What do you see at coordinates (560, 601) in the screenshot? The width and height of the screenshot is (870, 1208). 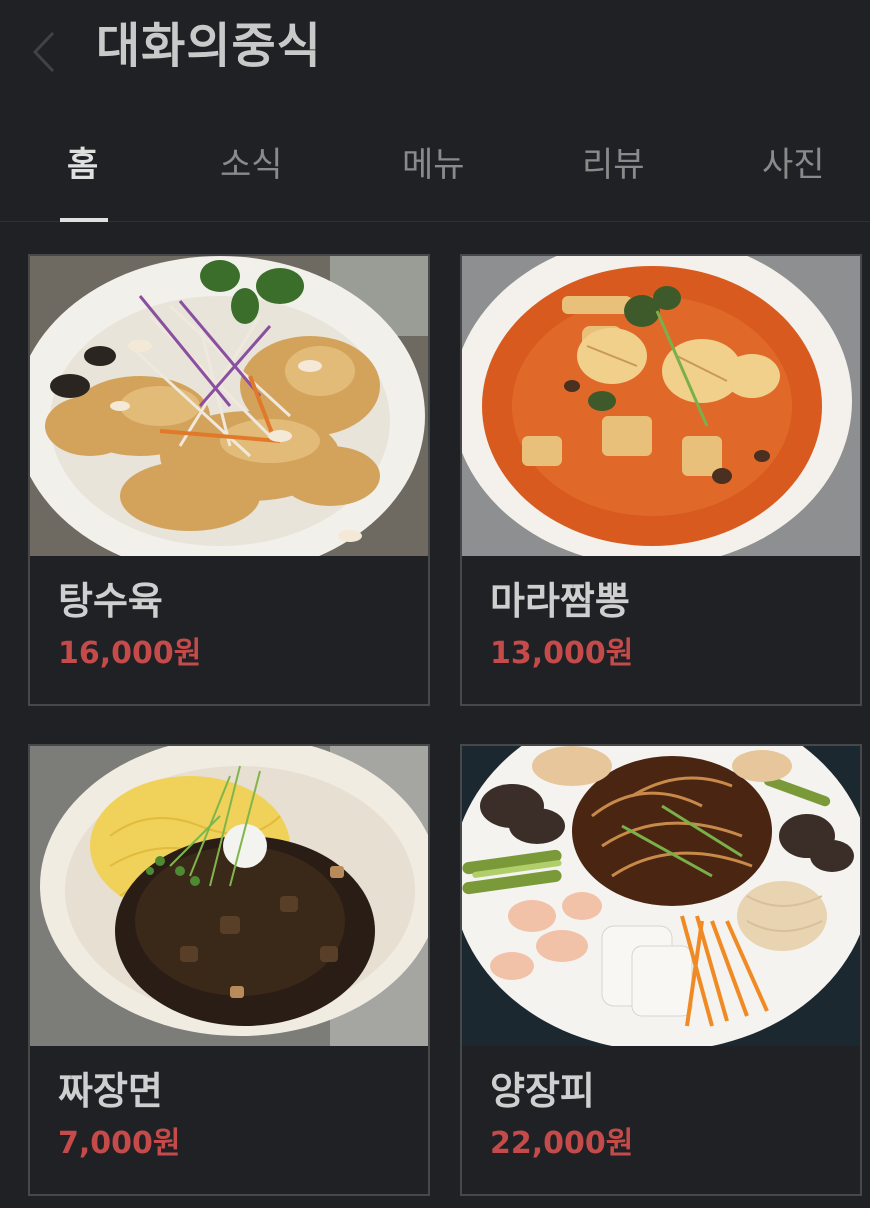 I see `menu-item-name: 마라짬뽕` at bounding box center [560, 601].